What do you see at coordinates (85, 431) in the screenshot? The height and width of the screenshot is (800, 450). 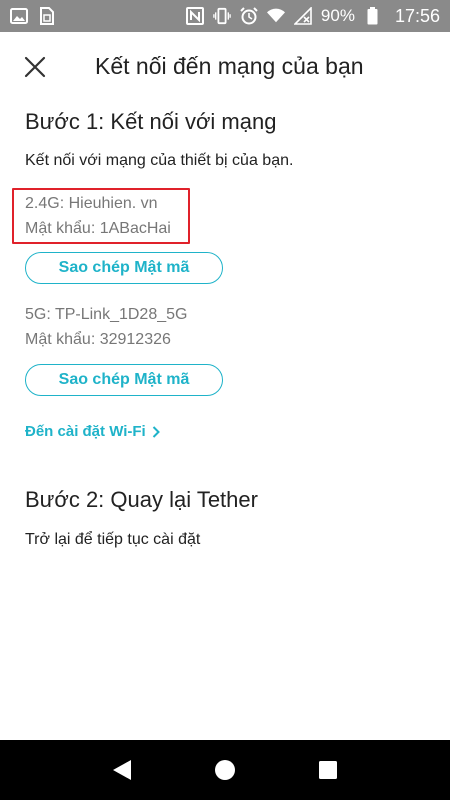 I see `wifi-settings-label: Đến cài đặt Wi-Fi` at bounding box center [85, 431].